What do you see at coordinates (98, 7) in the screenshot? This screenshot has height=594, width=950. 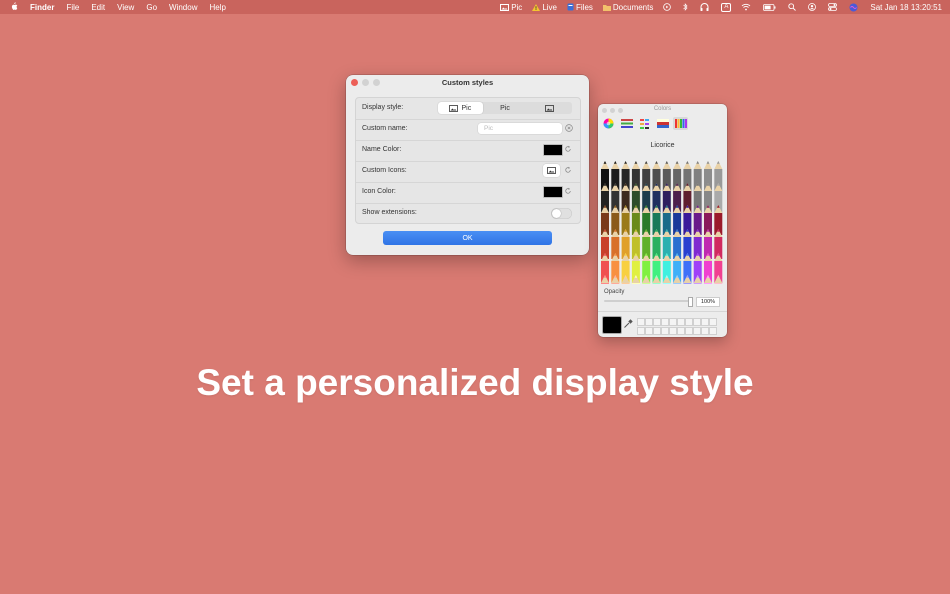 I see `menu-edit: Edit` at bounding box center [98, 7].